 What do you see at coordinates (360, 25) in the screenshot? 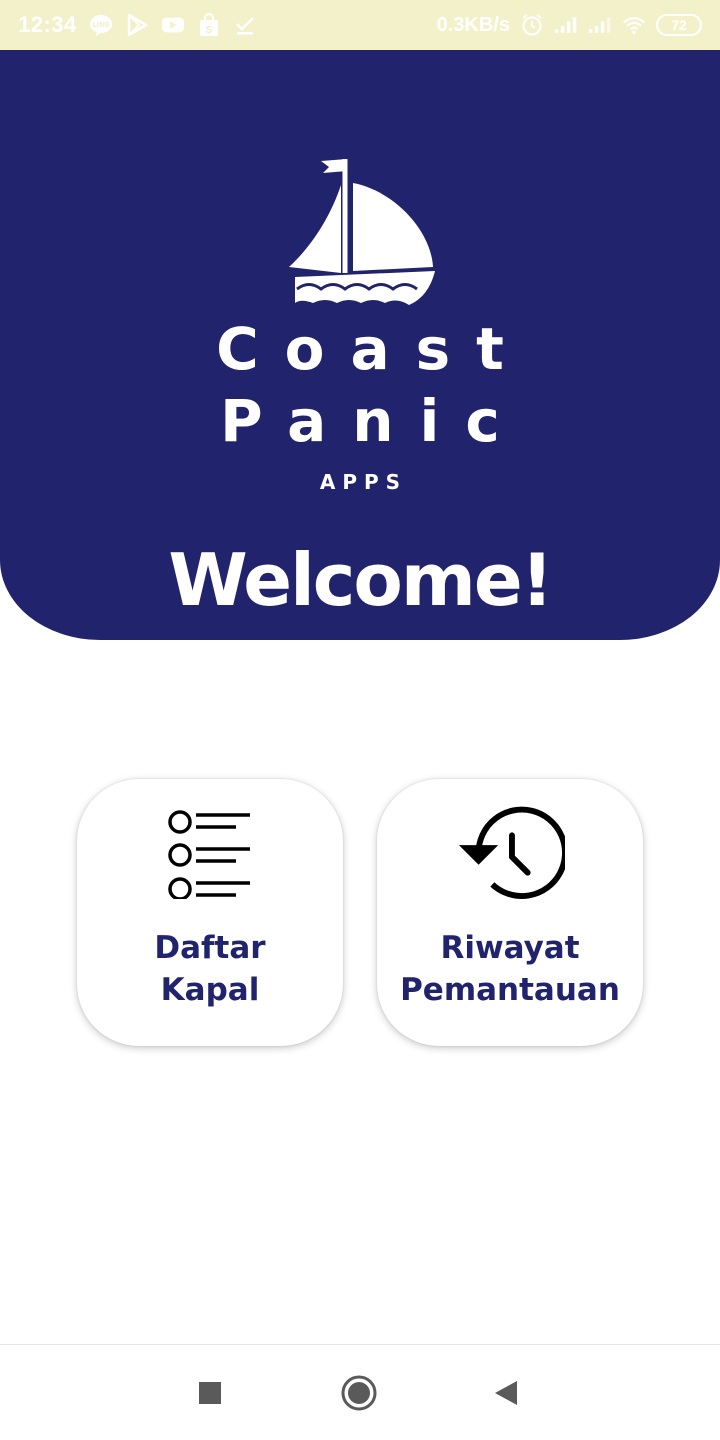
I see `status-bar: 12:34 LINE S 0.3KB/s 72` at bounding box center [360, 25].